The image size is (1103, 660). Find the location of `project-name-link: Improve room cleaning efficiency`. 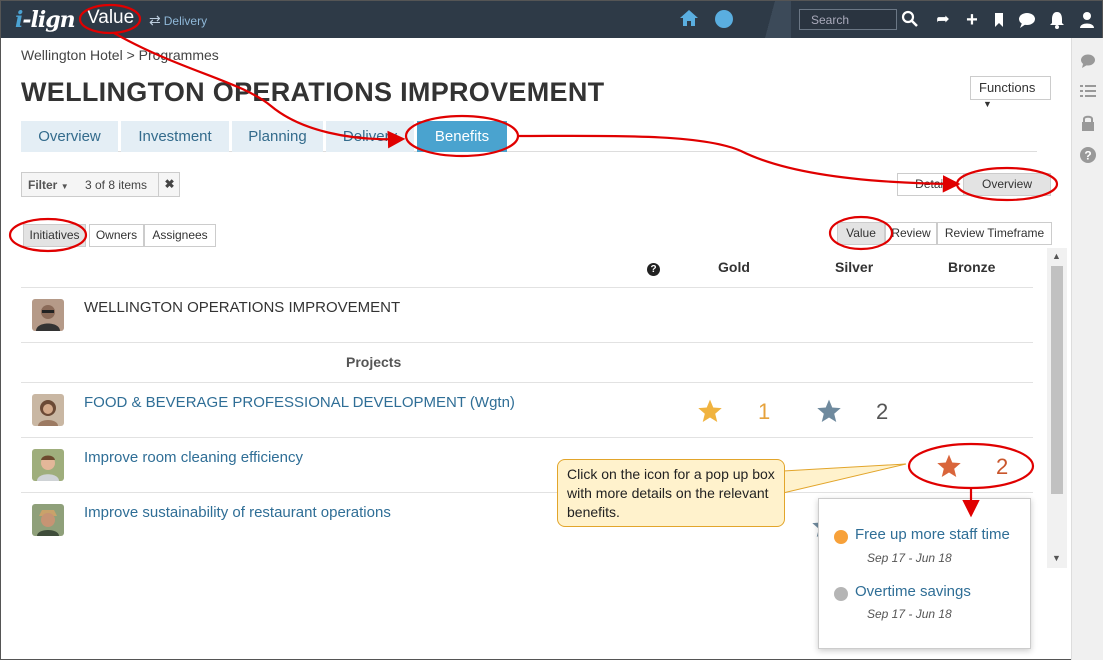

project-name-link: Improve room cleaning efficiency is located at coordinates (193, 457).